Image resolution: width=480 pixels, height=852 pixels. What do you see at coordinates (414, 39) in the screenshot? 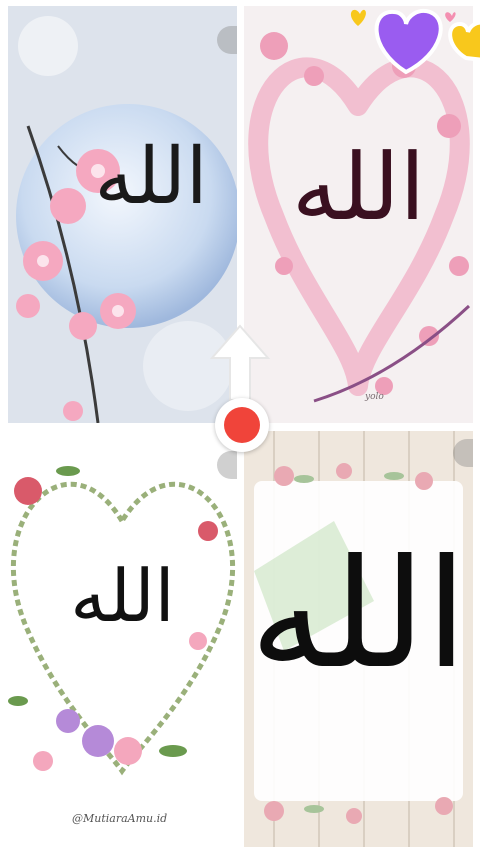
I see `hearts-icon` at bounding box center [414, 39].